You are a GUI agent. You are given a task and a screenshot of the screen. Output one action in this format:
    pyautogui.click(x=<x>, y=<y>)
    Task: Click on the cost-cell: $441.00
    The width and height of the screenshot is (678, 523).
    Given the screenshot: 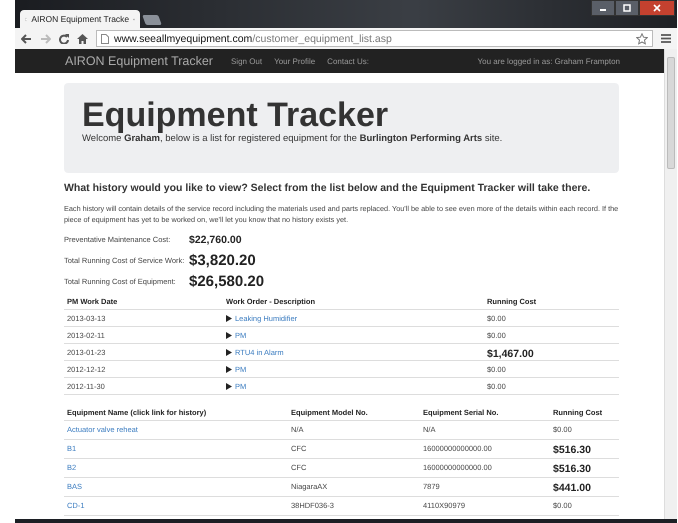 What is the action you would take?
    pyautogui.click(x=572, y=488)
    